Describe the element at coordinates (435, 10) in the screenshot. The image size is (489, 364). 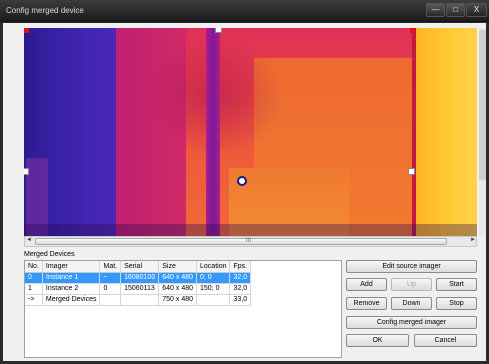
I see `minimize-button: —` at that location.